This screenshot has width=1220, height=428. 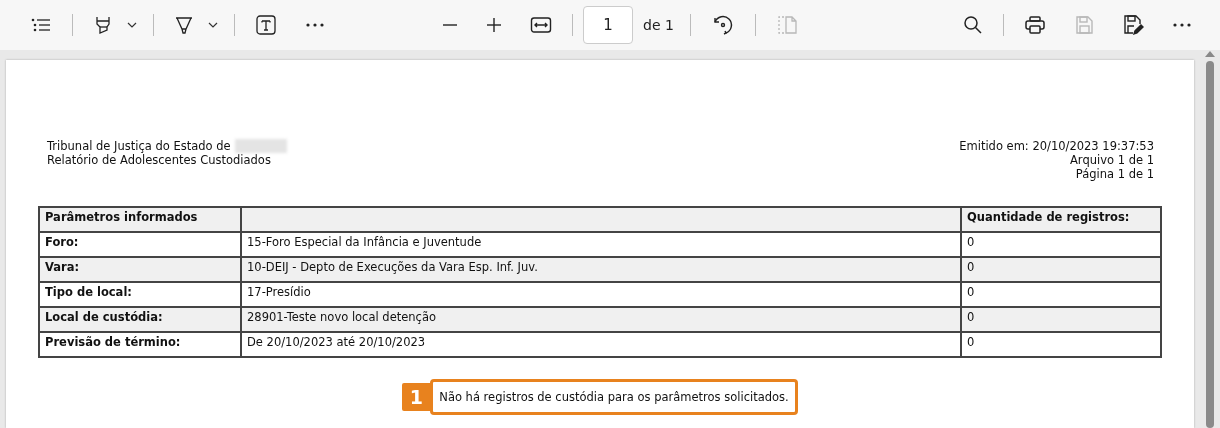 I want to click on report-header-text: Tribunal de Justiça do Estado de, so click(x=139, y=146).